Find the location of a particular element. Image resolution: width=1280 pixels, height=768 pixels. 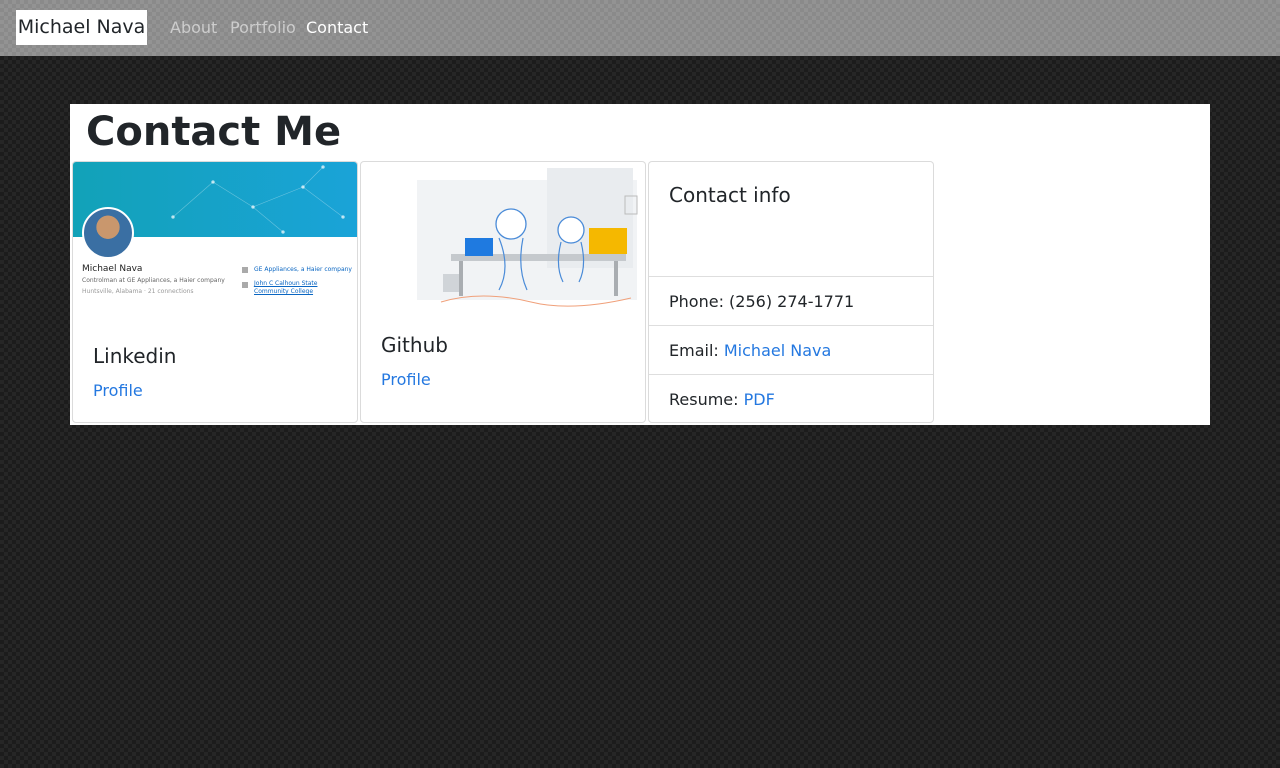

linkedin-card-title: Linkedin is located at coordinates (135, 356).